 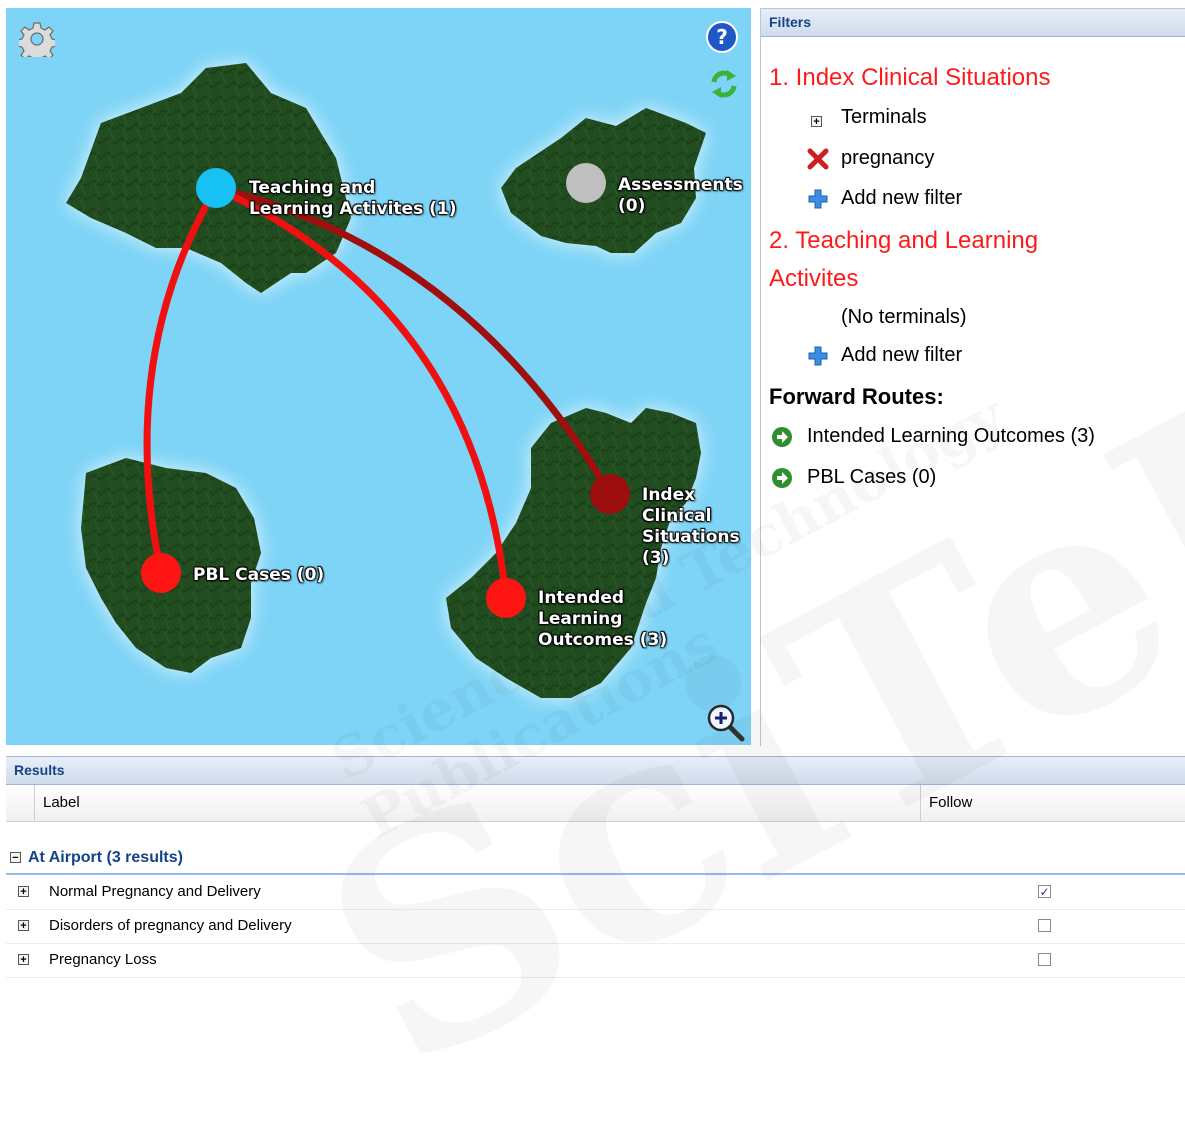 What do you see at coordinates (910, 77) in the screenshot?
I see `filter-section-1-title: 1. Index Clinical Situations` at bounding box center [910, 77].